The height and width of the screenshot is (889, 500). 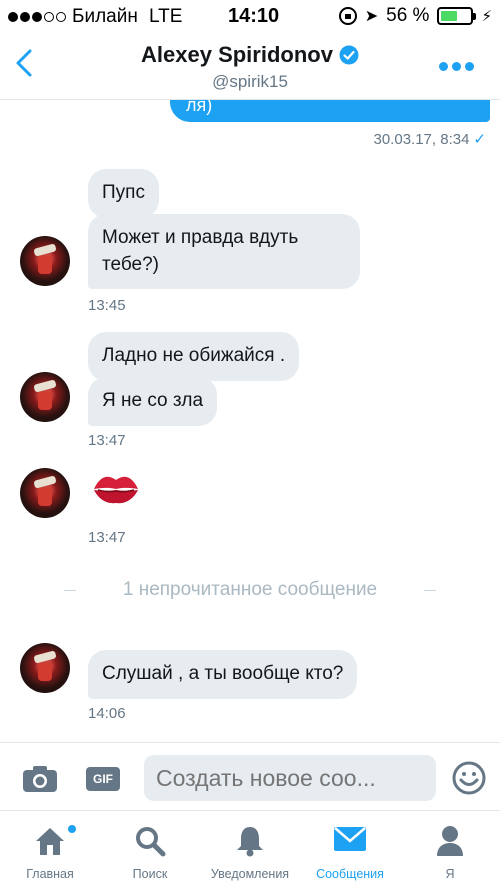 What do you see at coordinates (456, 66) in the screenshot?
I see `more-options-icon` at bounding box center [456, 66].